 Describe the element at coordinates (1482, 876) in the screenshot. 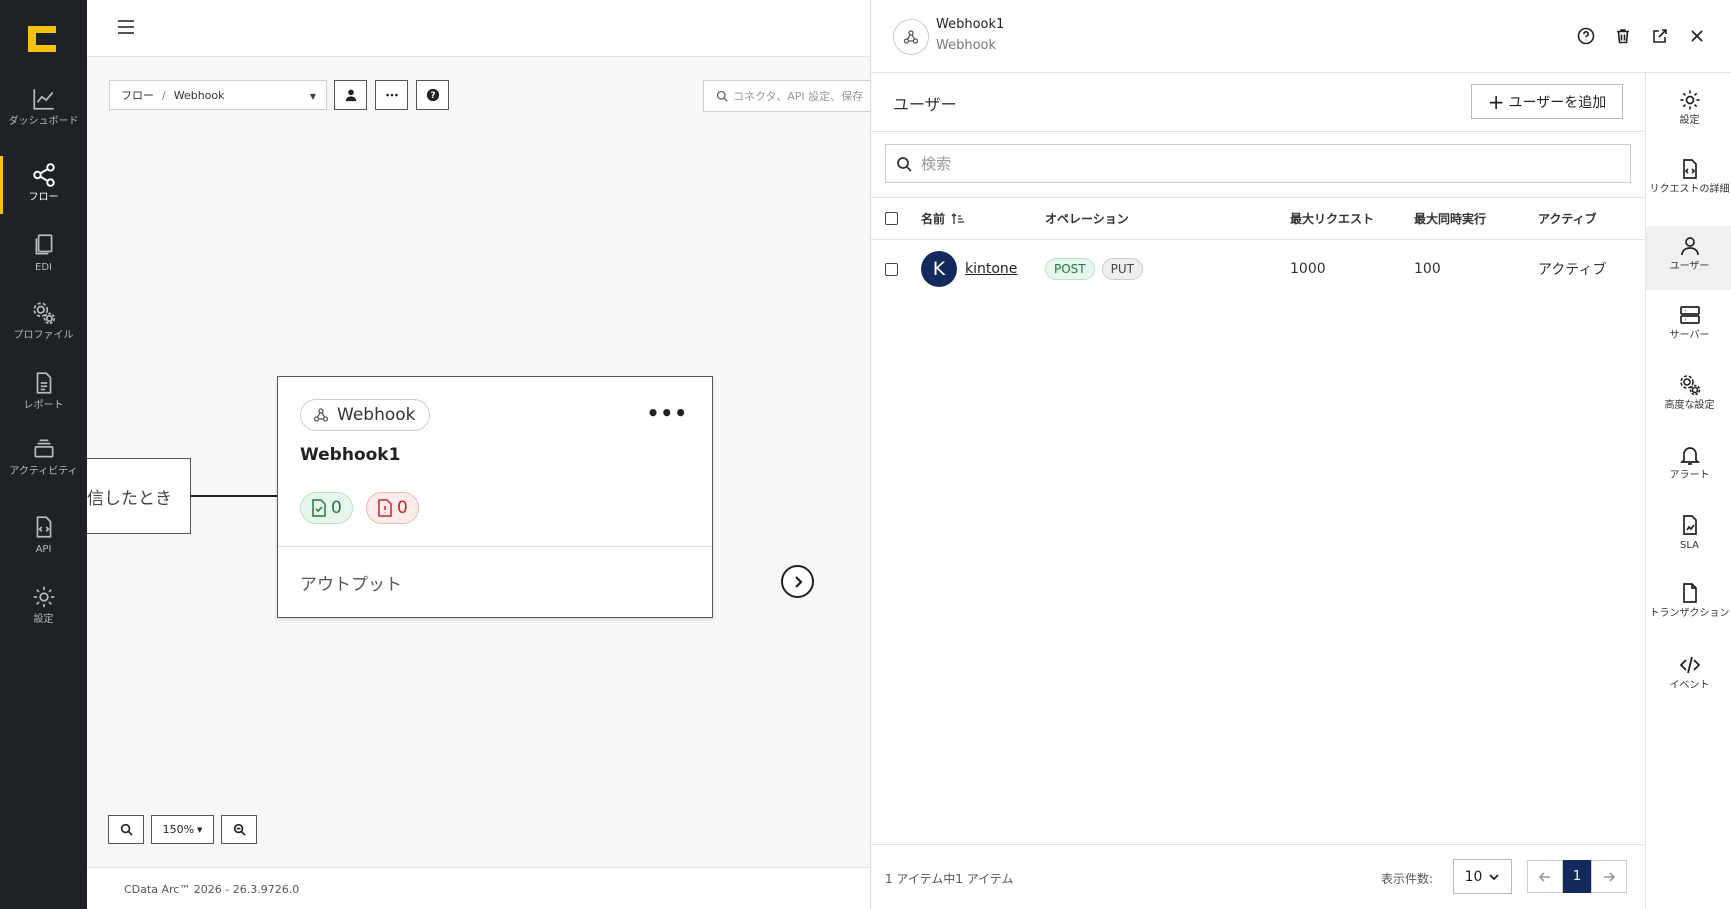

I see `per-page-select: 10` at that location.